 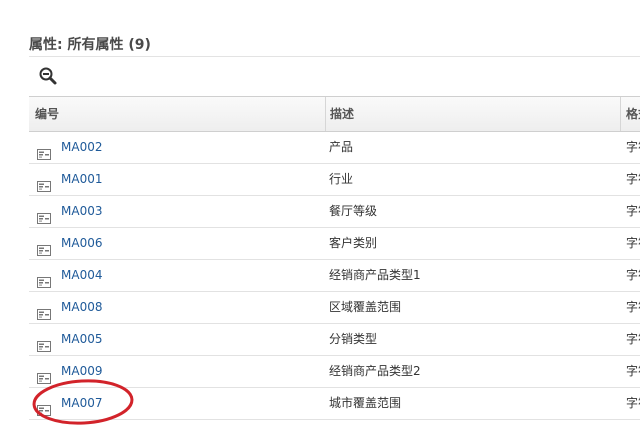 What do you see at coordinates (177, 339) in the screenshot?
I see `cell-code: MA005` at bounding box center [177, 339].